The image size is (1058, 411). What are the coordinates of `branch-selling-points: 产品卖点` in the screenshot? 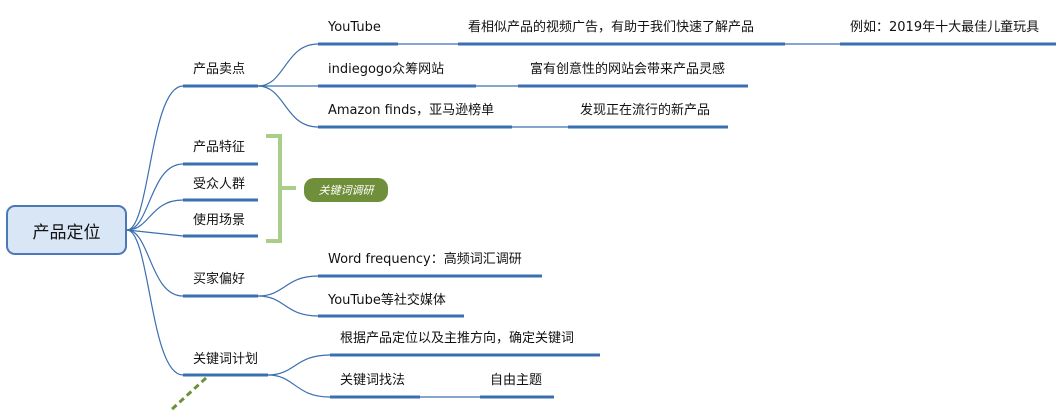 It's located at (219, 70).